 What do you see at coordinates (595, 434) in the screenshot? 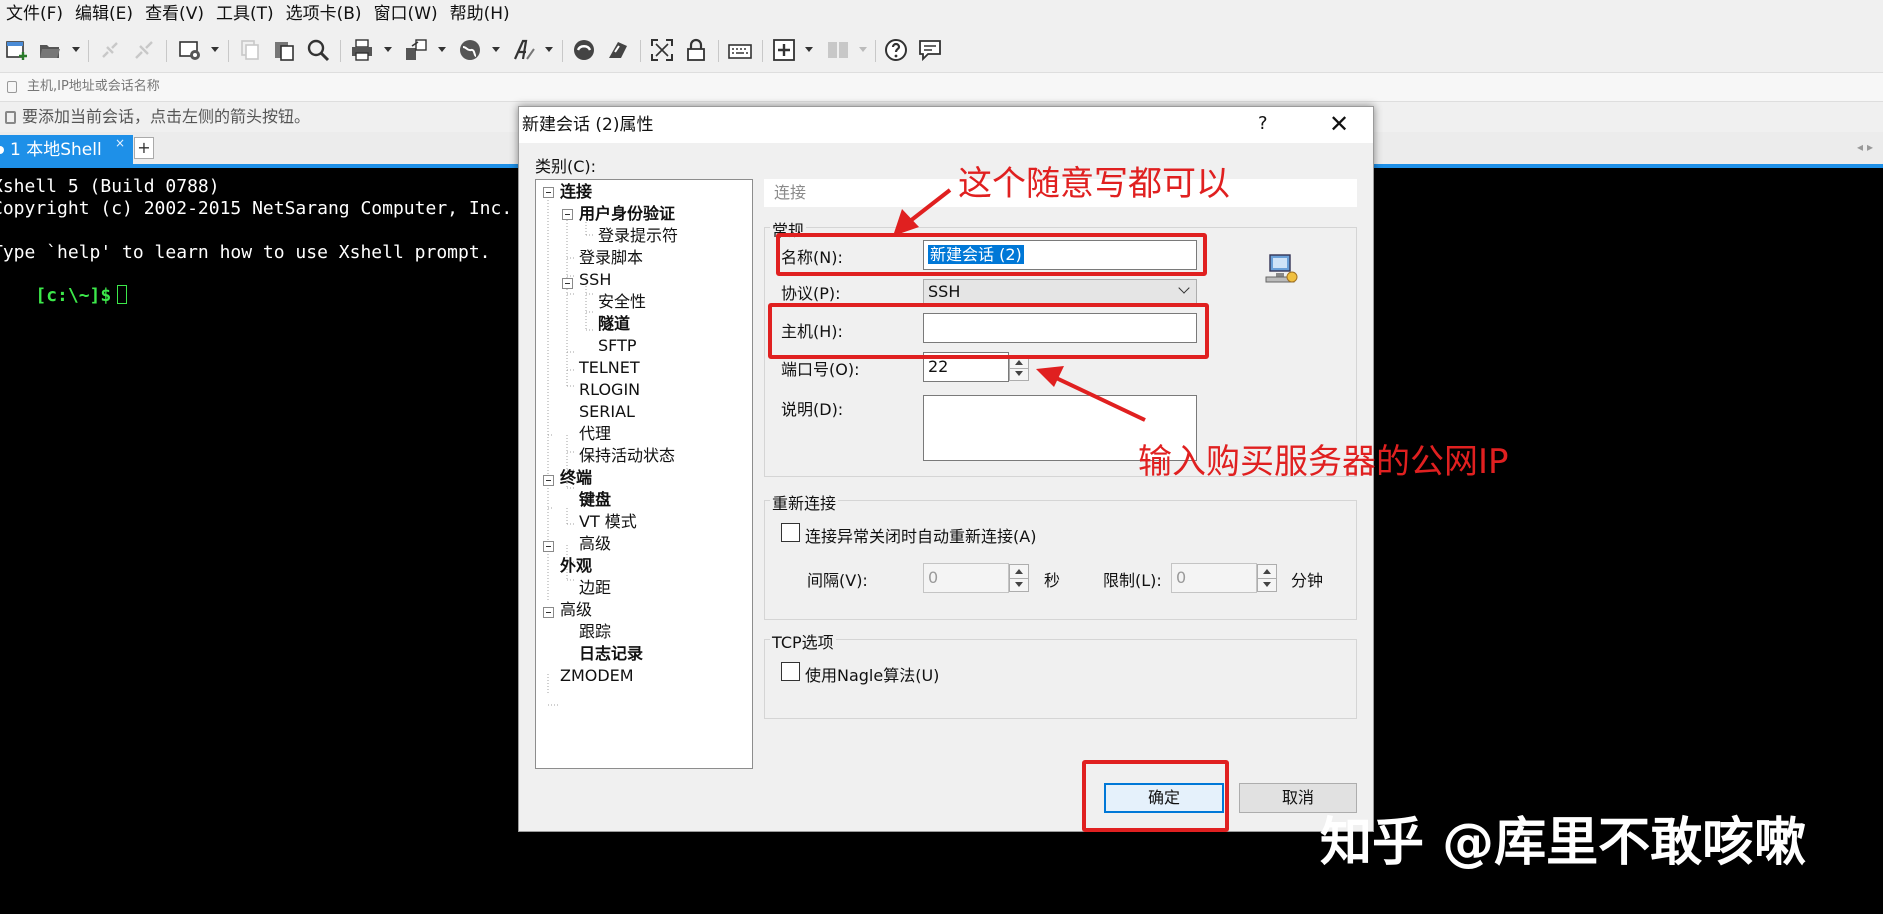
I see `tree-item-proxy: 代理` at bounding box center [595, 434].